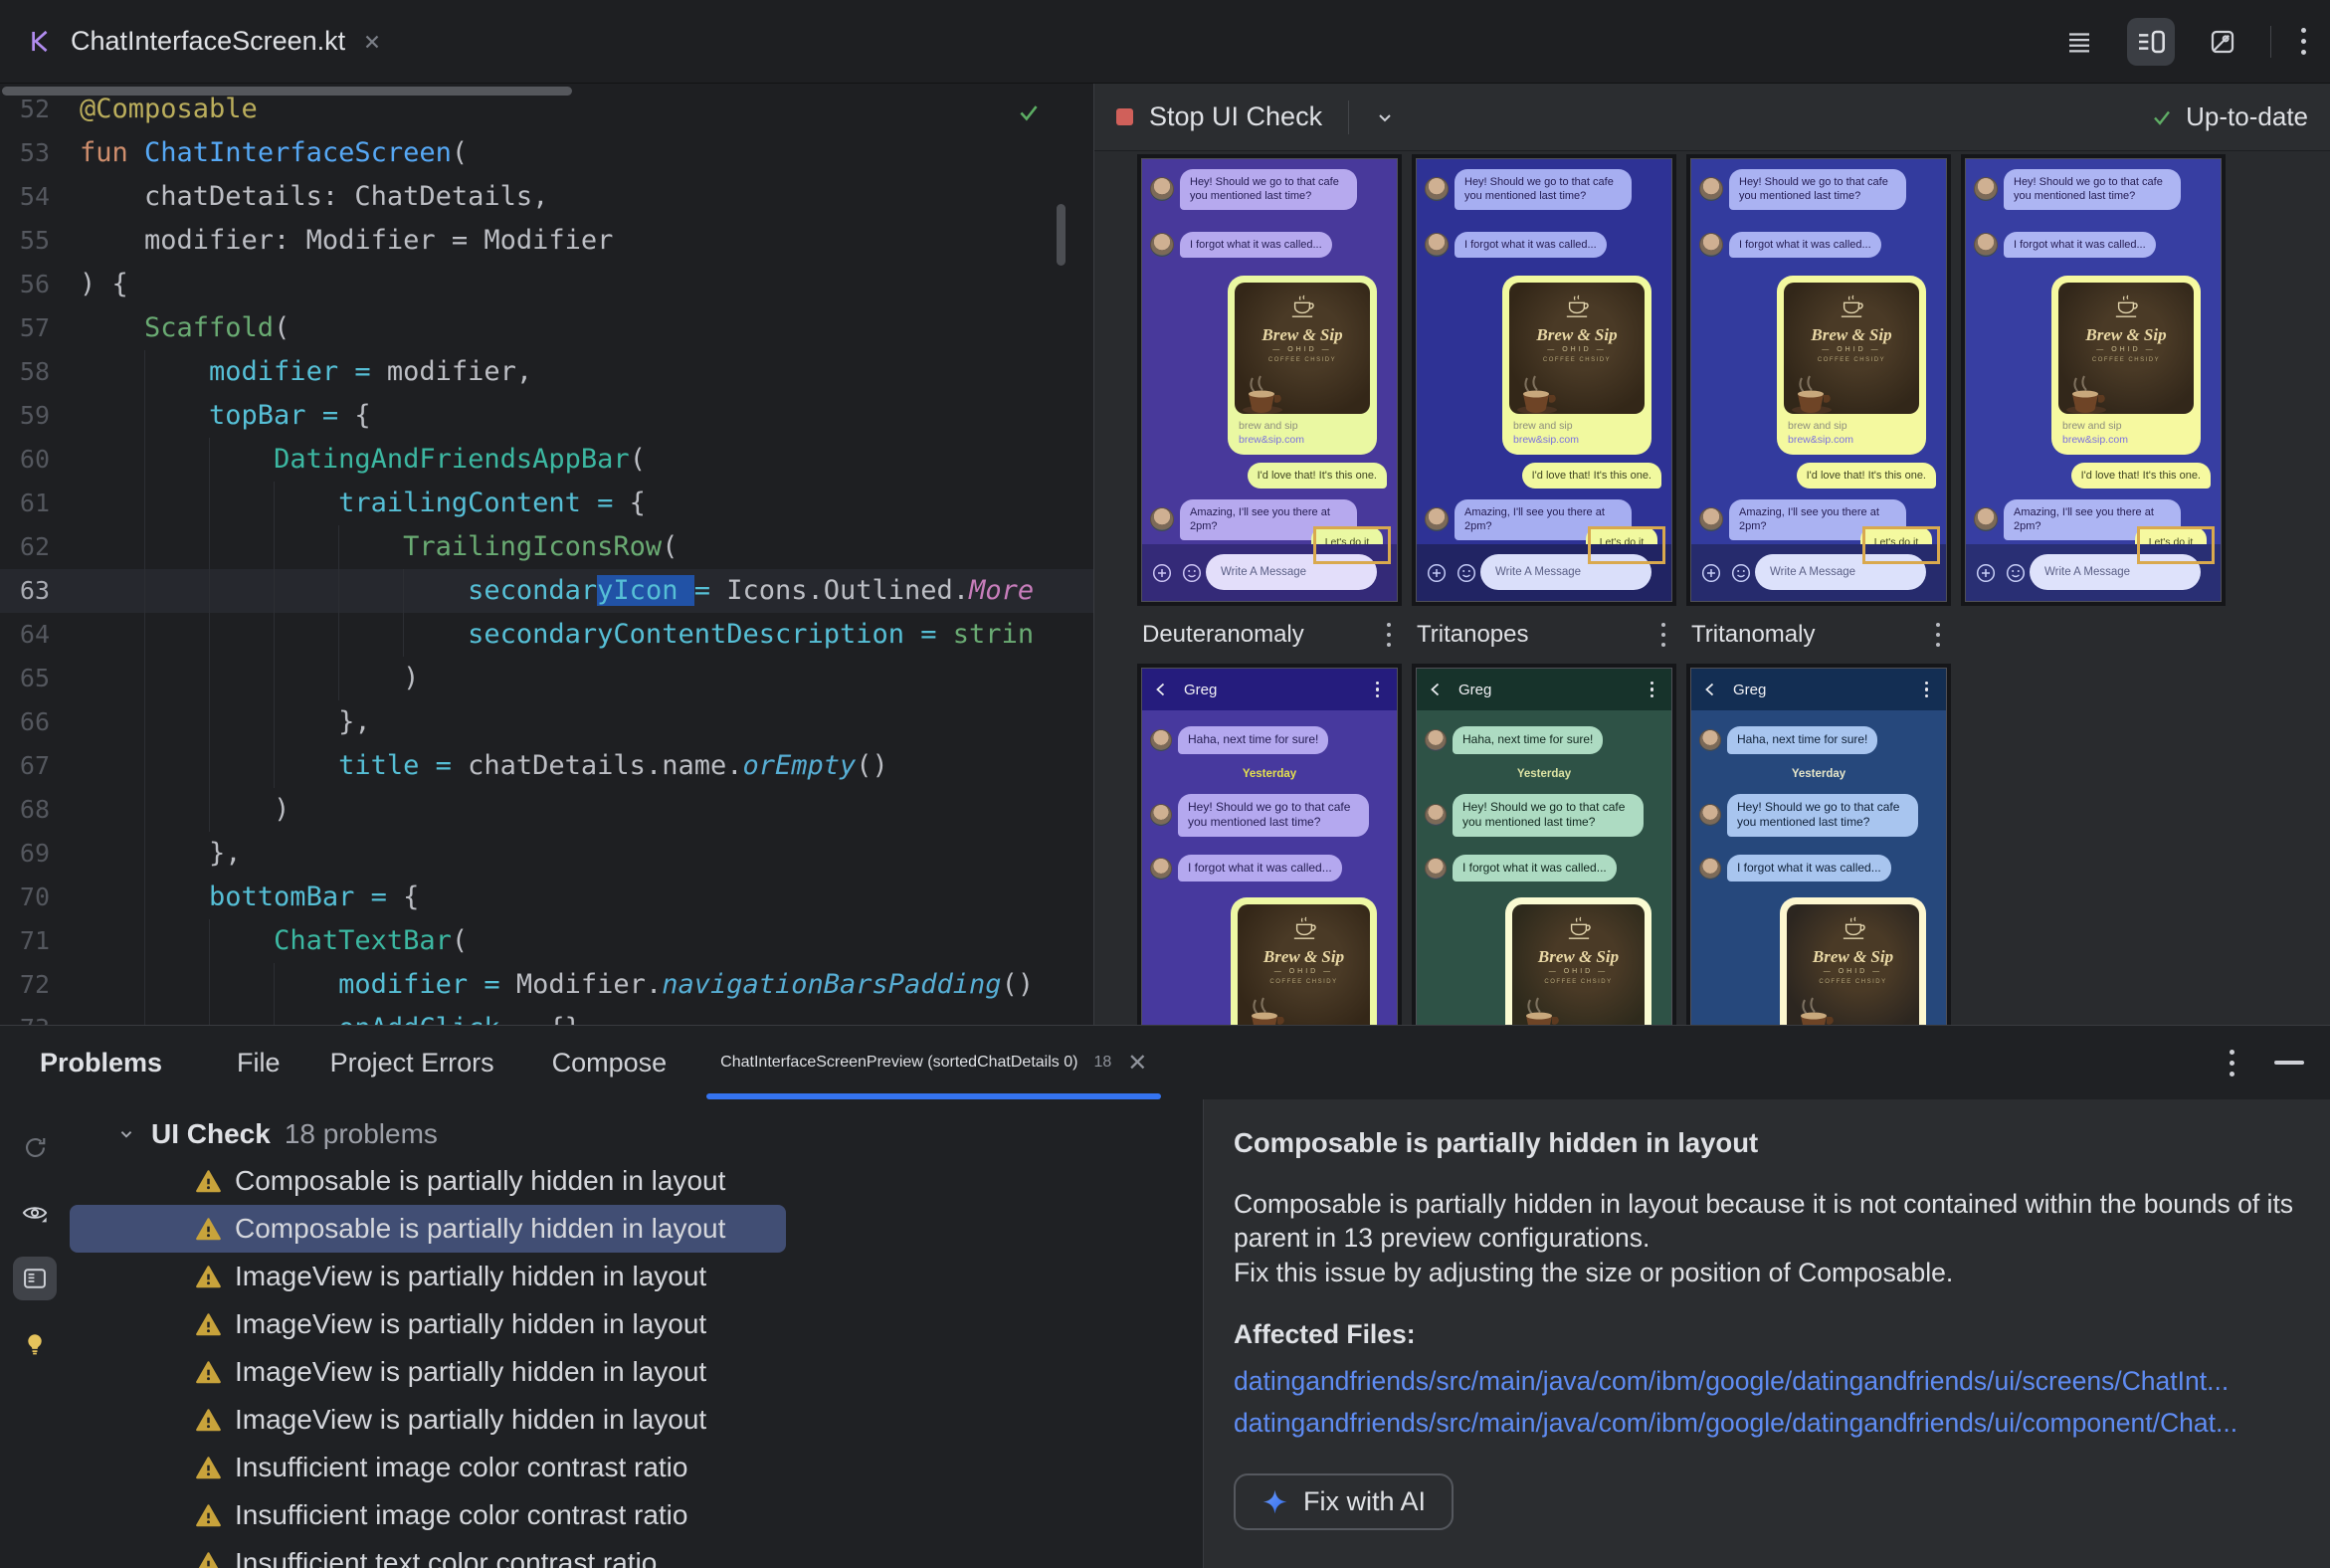  Describe the element at coordinates (586, 591) in the screenshot. I see `code-text: secondaryIcon = Icons.Outlined.More` at that location.